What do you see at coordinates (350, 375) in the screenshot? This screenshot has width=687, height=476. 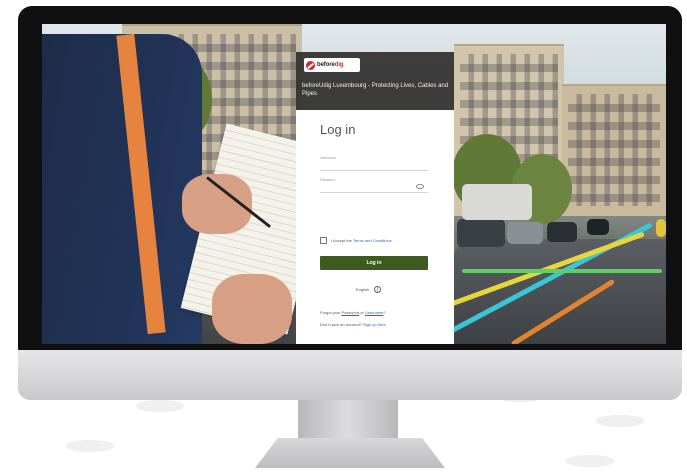 I see `monitor-chin` at bounding box center [350, 375].